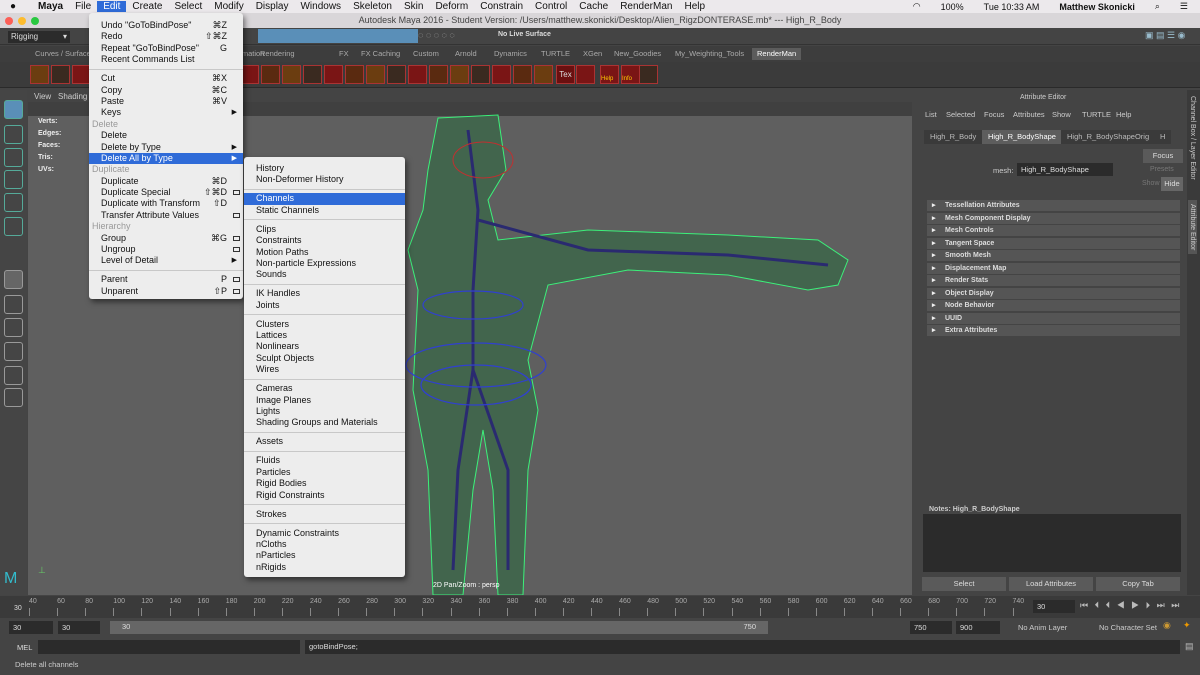  What do you see at coordinates (380, 54) in the screenshot?
I see `shelf-tab: FX Caching` at bounding box center [380, 54].